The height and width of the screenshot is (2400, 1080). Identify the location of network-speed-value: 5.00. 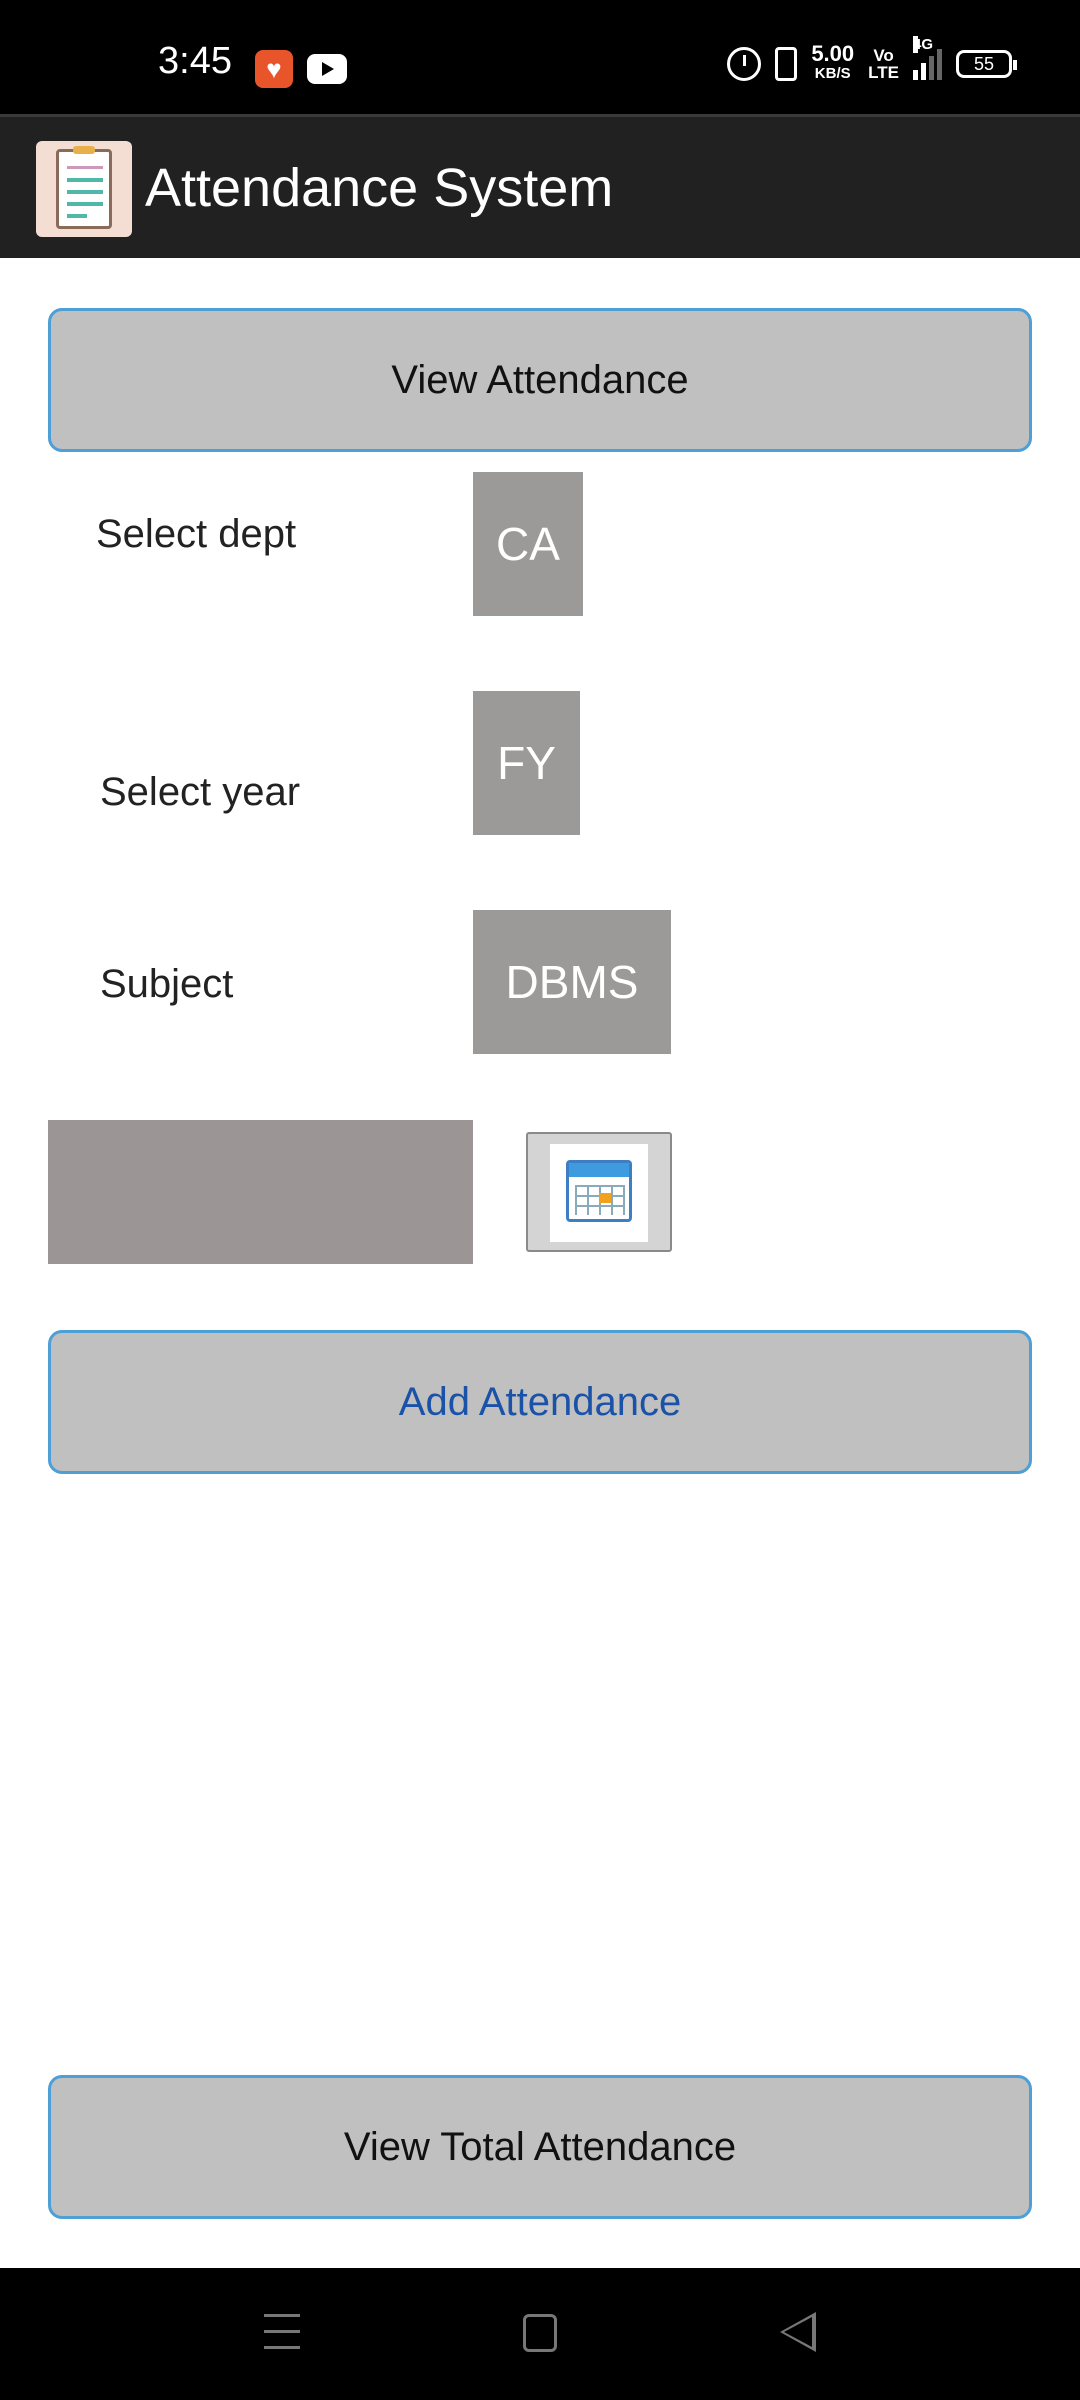
(833, 53).